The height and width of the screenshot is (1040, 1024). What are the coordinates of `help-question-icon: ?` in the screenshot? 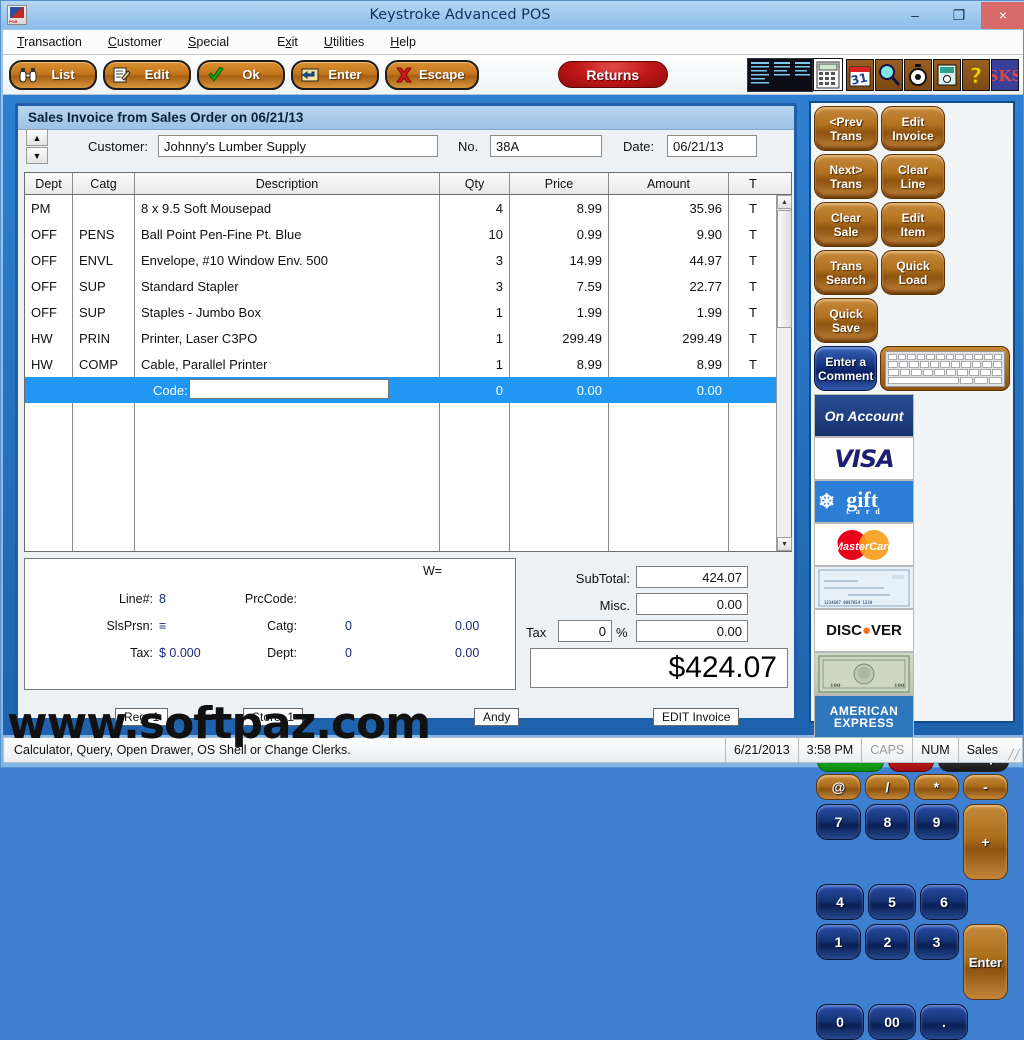 It's located at (976, 74).